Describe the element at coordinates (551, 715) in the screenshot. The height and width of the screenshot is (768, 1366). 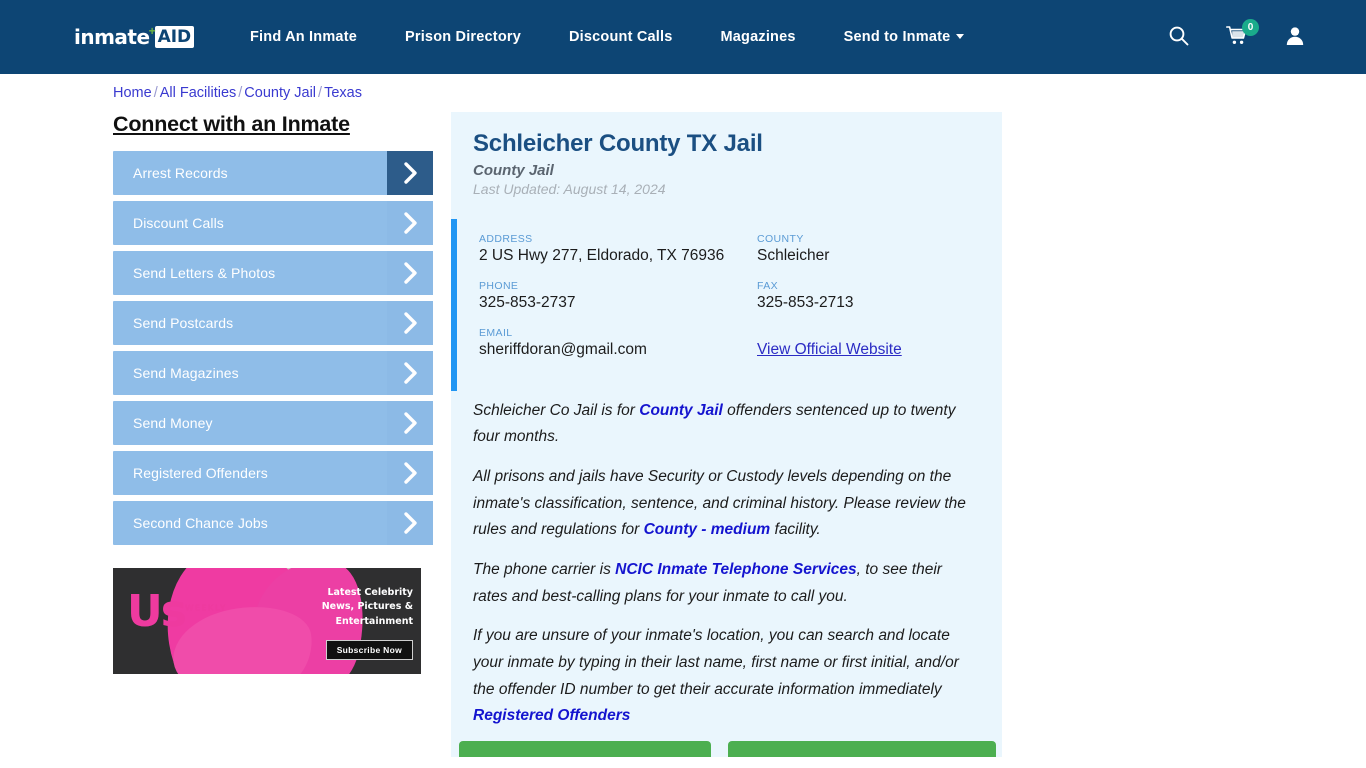
I see `link-registered-offenders: Registered Offenders` at that location.